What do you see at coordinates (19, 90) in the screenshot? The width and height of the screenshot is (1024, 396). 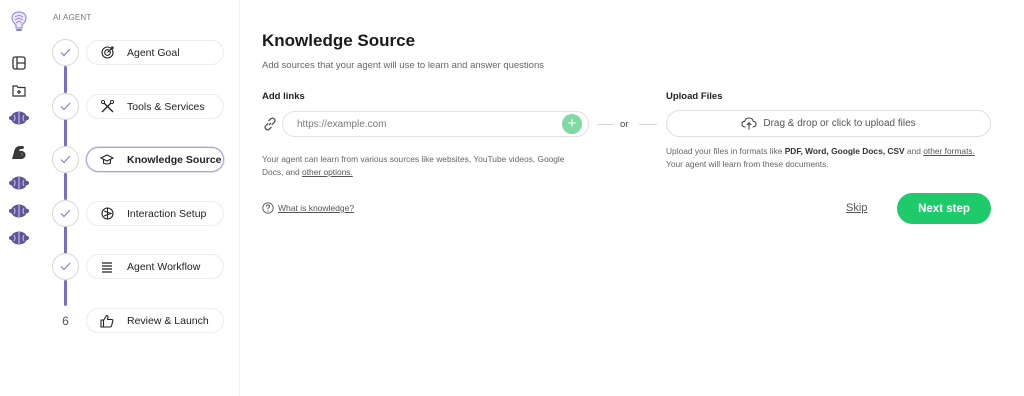 I see `add-folder-icon` at bounding box center [19, 90].